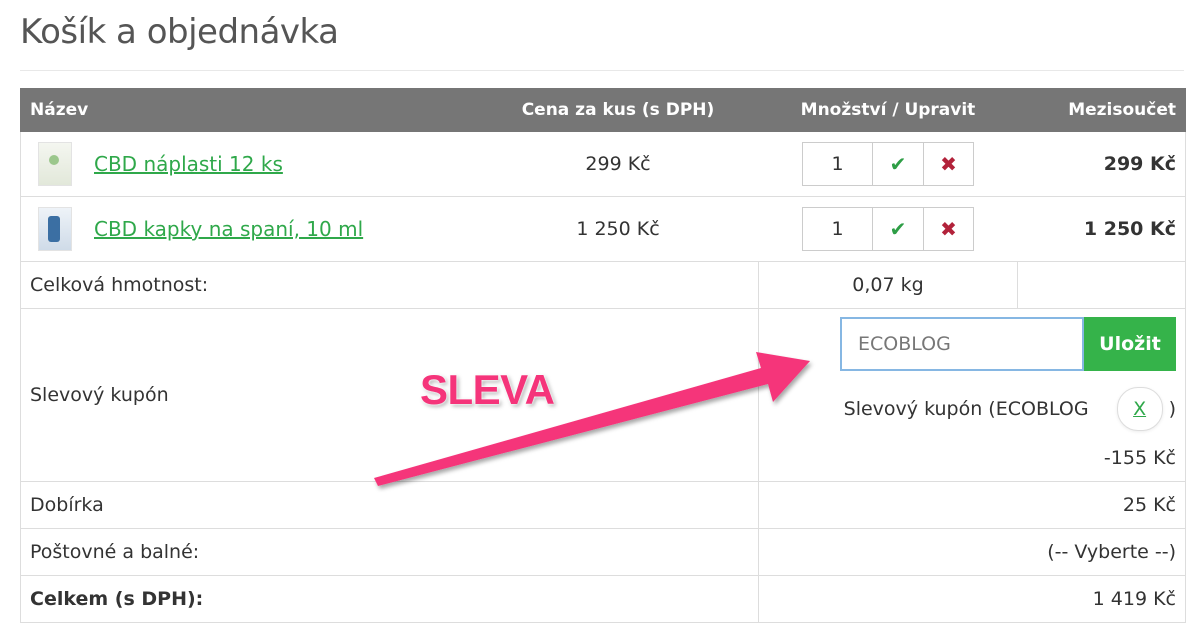 The width and height of the screenshot is (1200, 635). I want to click on cod-value: 25 Kč, so click(972, 505).